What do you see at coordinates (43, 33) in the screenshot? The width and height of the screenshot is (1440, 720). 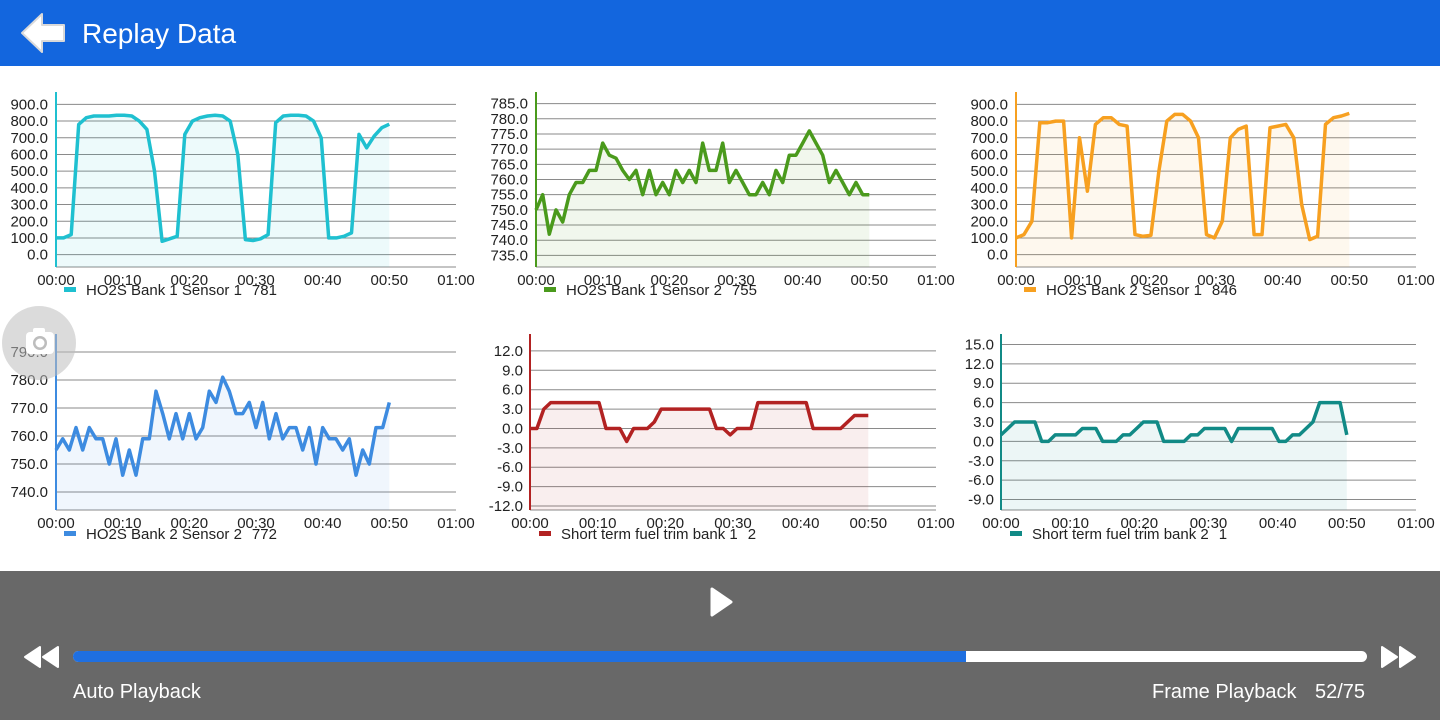 I see `back-button` at bounding box center [43, 33].